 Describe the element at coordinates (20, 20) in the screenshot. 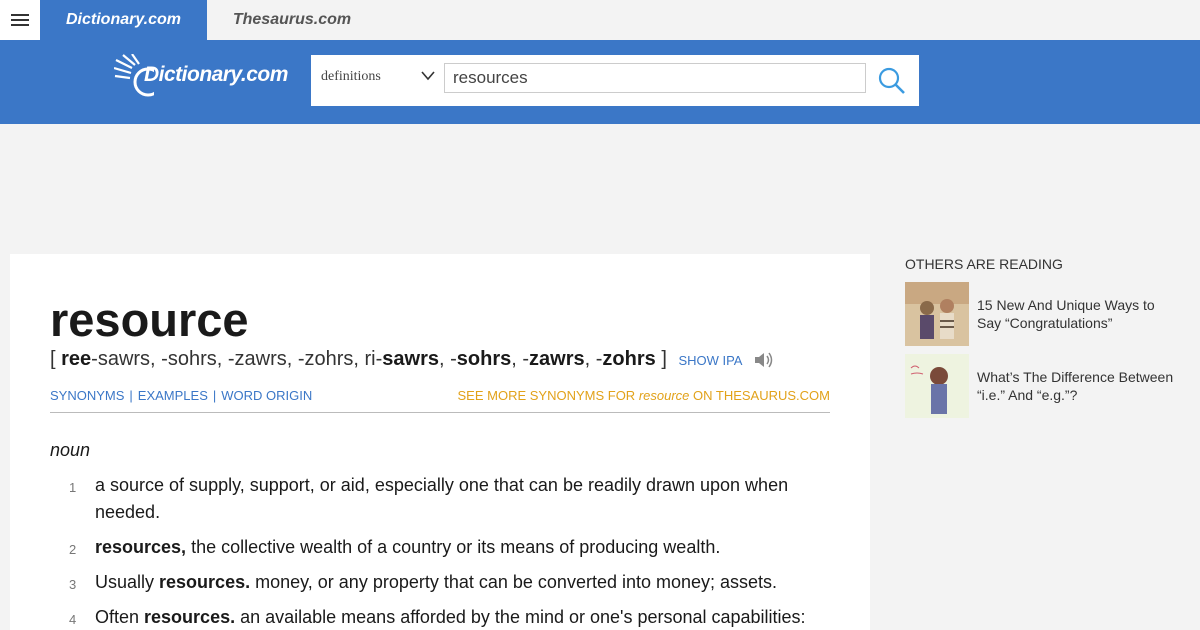

I see `hamburger-menu-icon` at that location.